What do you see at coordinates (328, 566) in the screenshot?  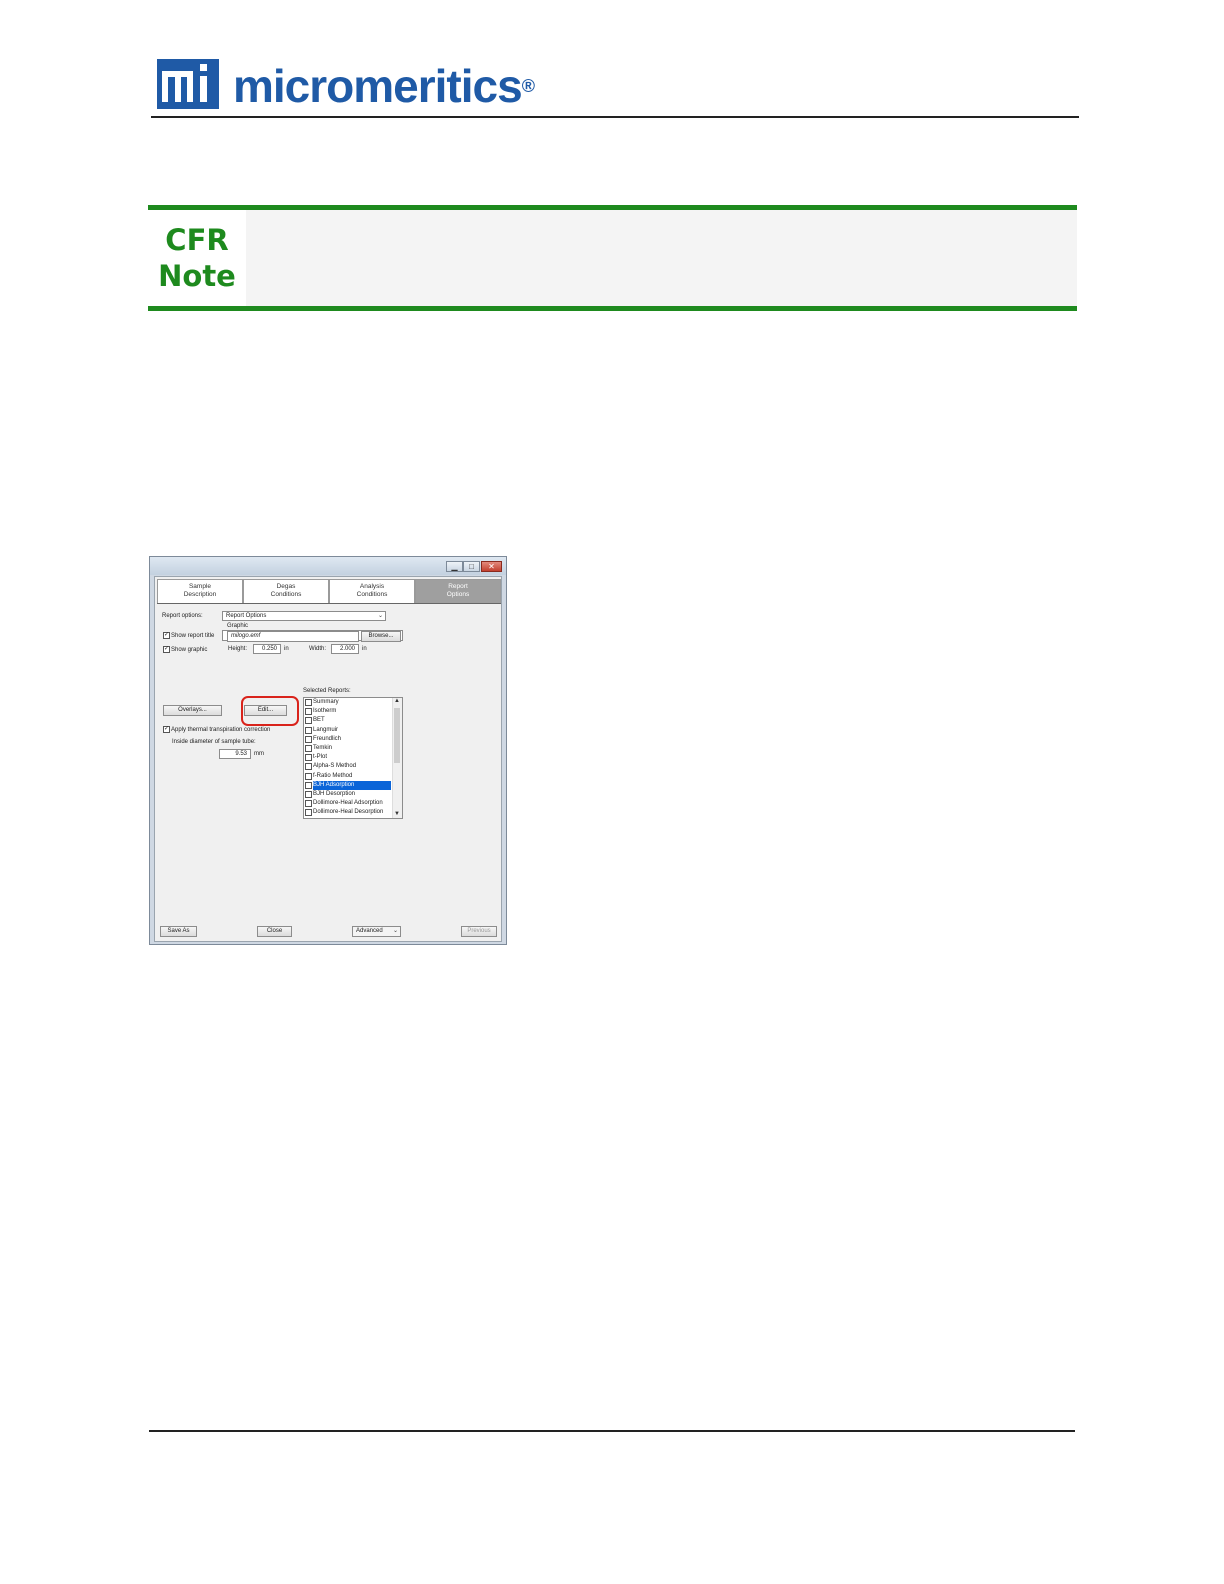 I see `window-titlebar: ▁ □ ✕` at bounding box center [328, 566].